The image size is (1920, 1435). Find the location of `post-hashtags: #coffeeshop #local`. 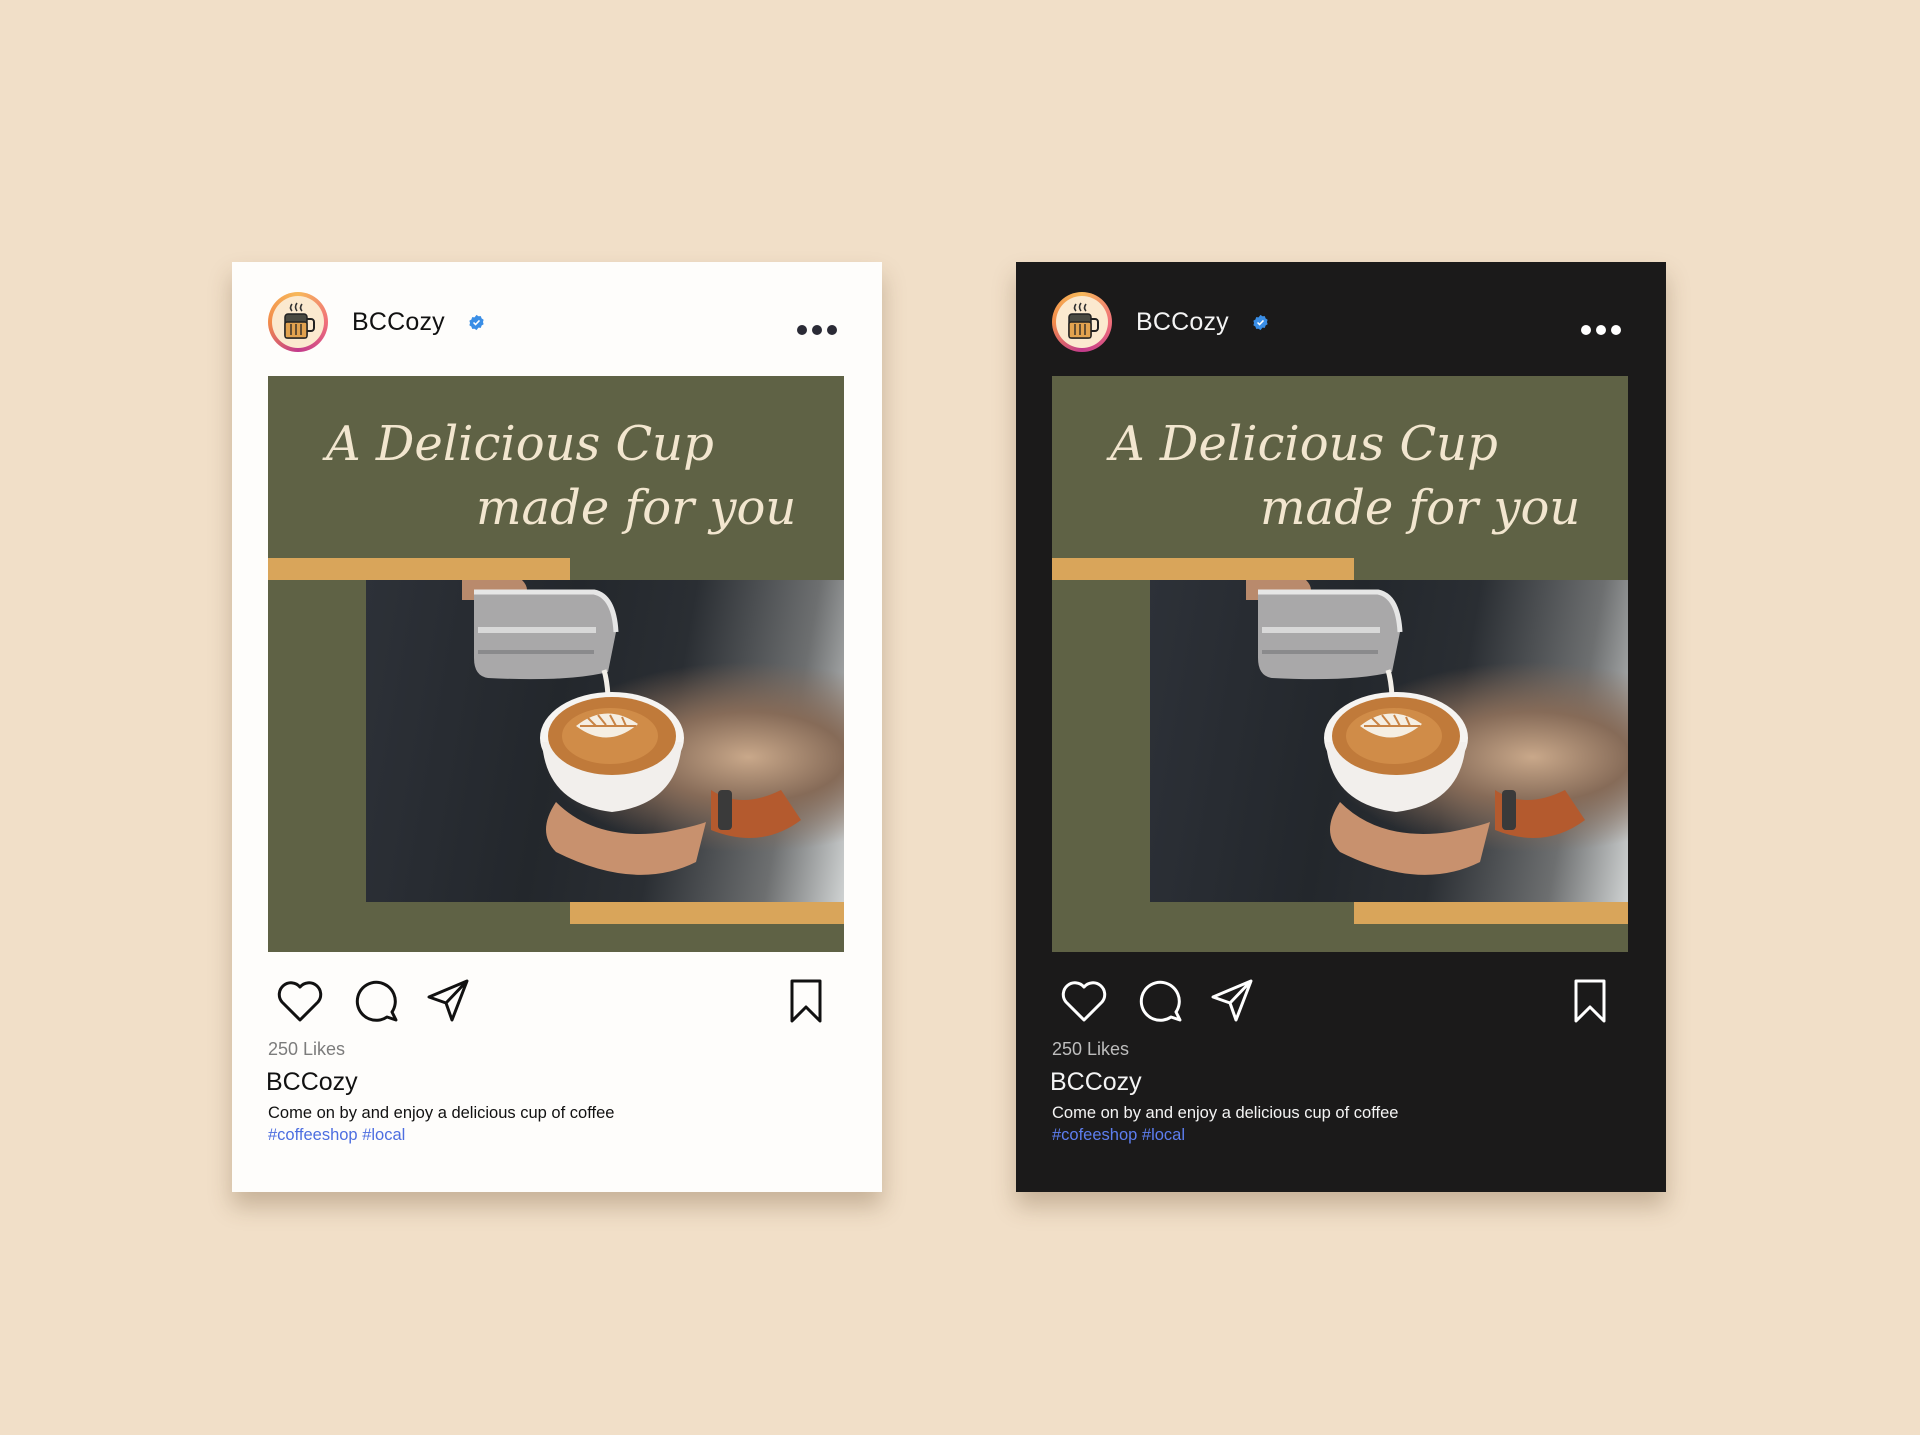

post-hashtags: #coffeeshop #local is located at coordinates (336, 1135).